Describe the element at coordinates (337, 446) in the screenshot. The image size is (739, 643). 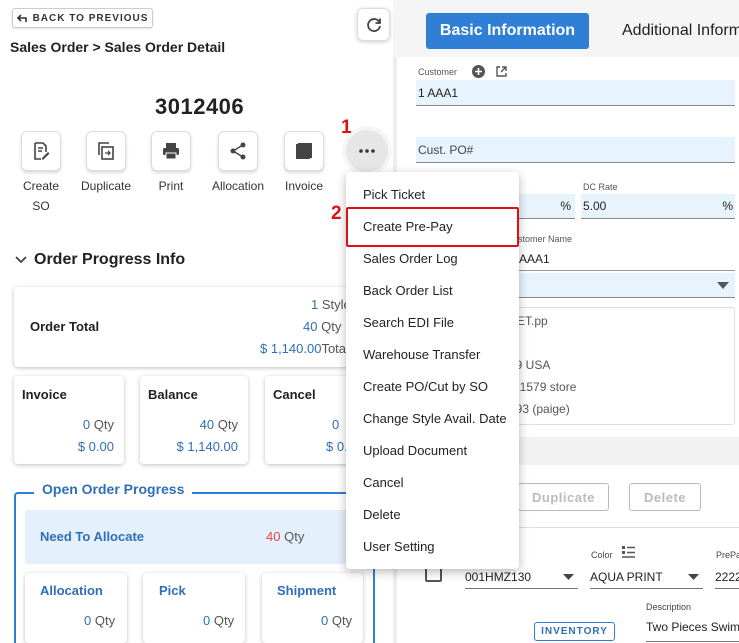
I see `cancel-card-amount: $ 0.` at that location.